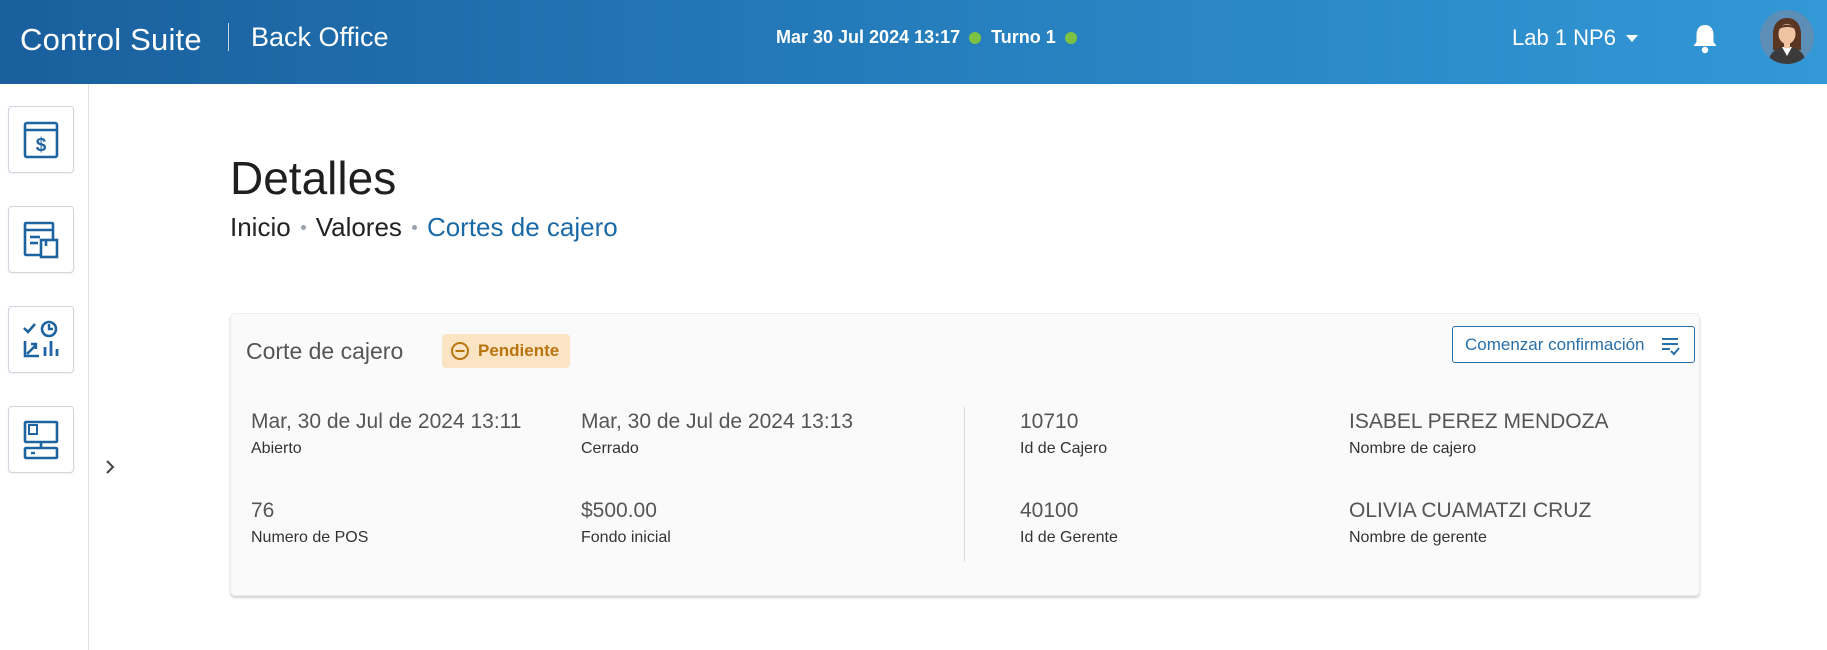  Describe the element at coordinates (610, 448) in the screenshot. I see `closed-label: Cerrado` at that location.